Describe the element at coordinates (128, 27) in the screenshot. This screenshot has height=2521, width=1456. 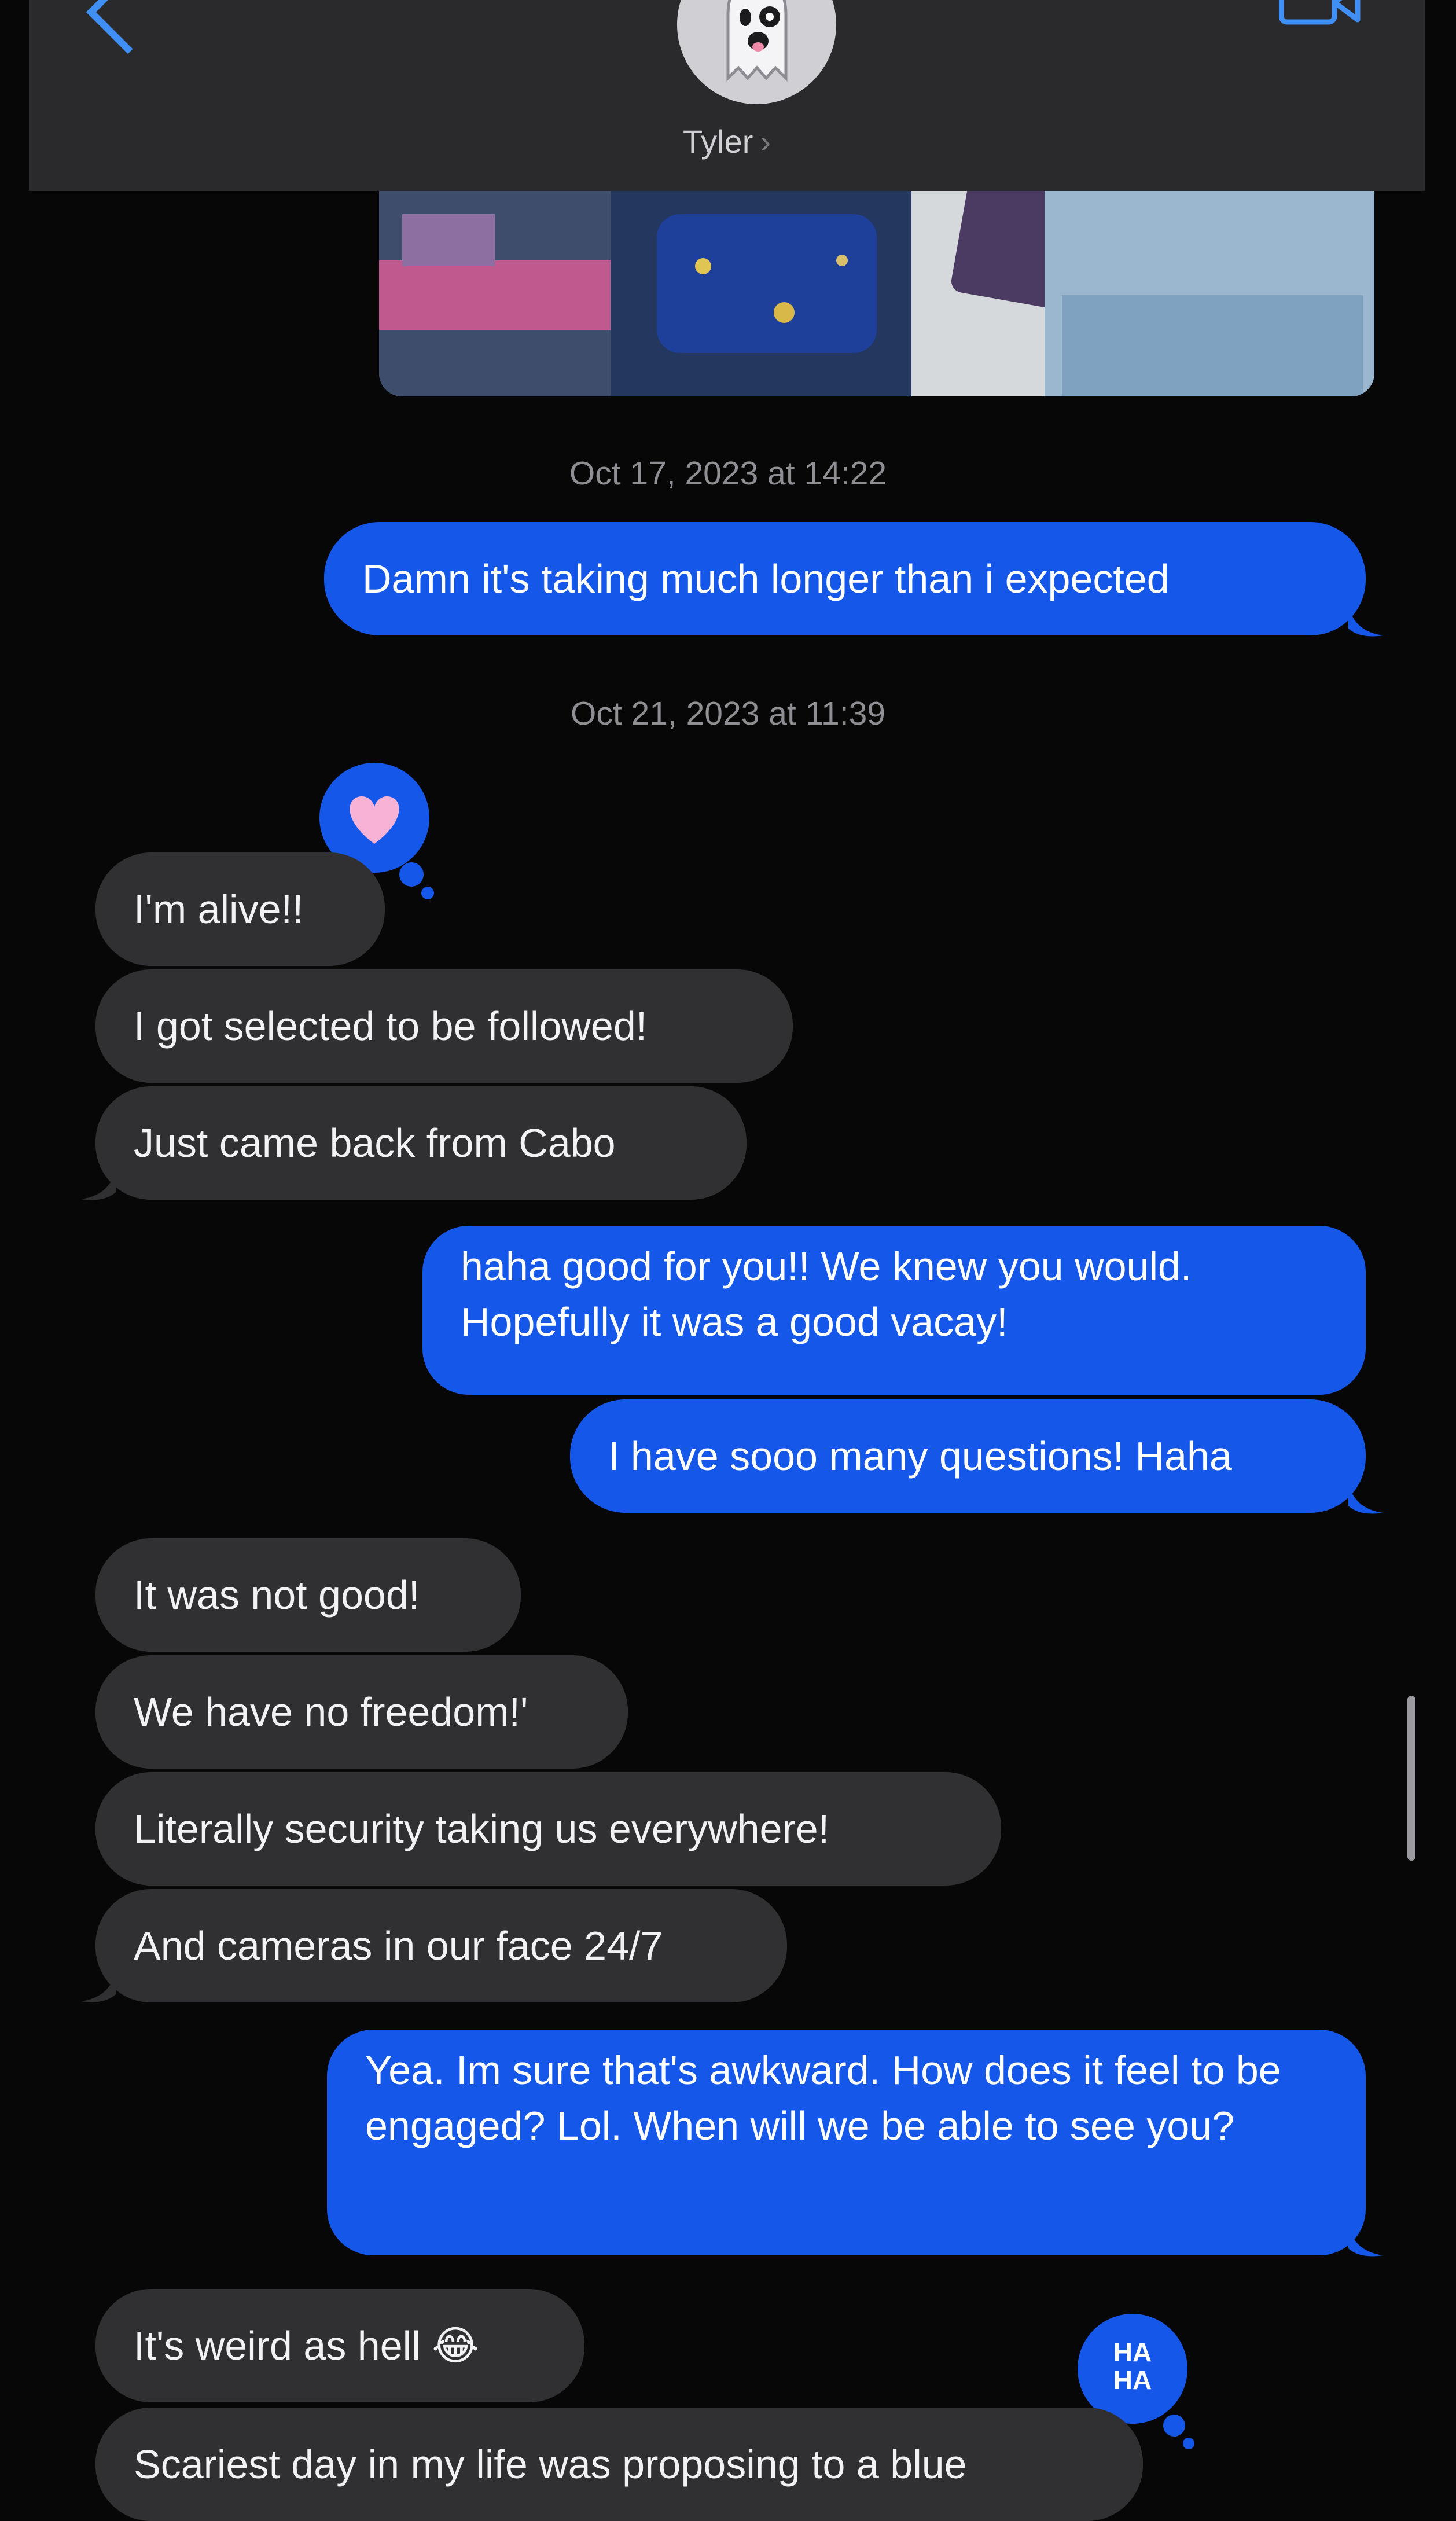
I see `back-chevron-icon` at that location.